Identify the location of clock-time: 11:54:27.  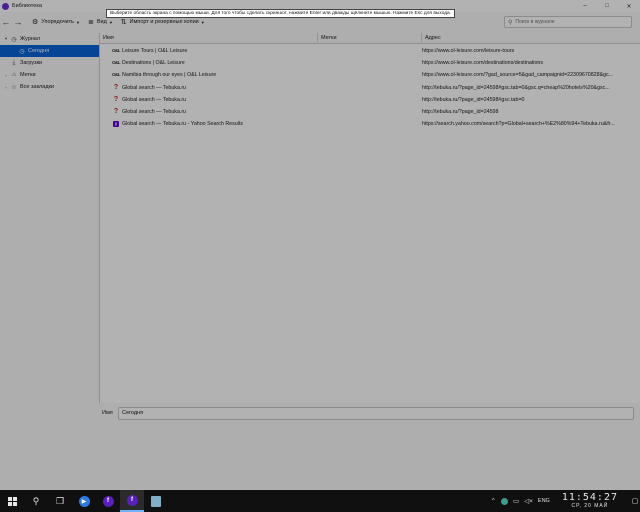
(589, 497).